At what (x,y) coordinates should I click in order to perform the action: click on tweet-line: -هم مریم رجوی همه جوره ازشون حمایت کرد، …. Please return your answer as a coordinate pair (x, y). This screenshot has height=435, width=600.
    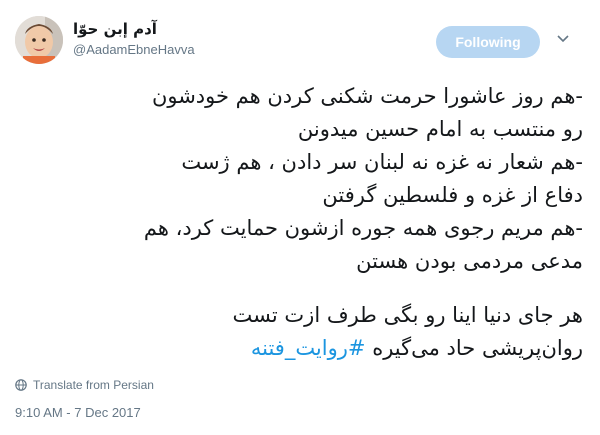
    Looking at the image, I should click on (363, 228).